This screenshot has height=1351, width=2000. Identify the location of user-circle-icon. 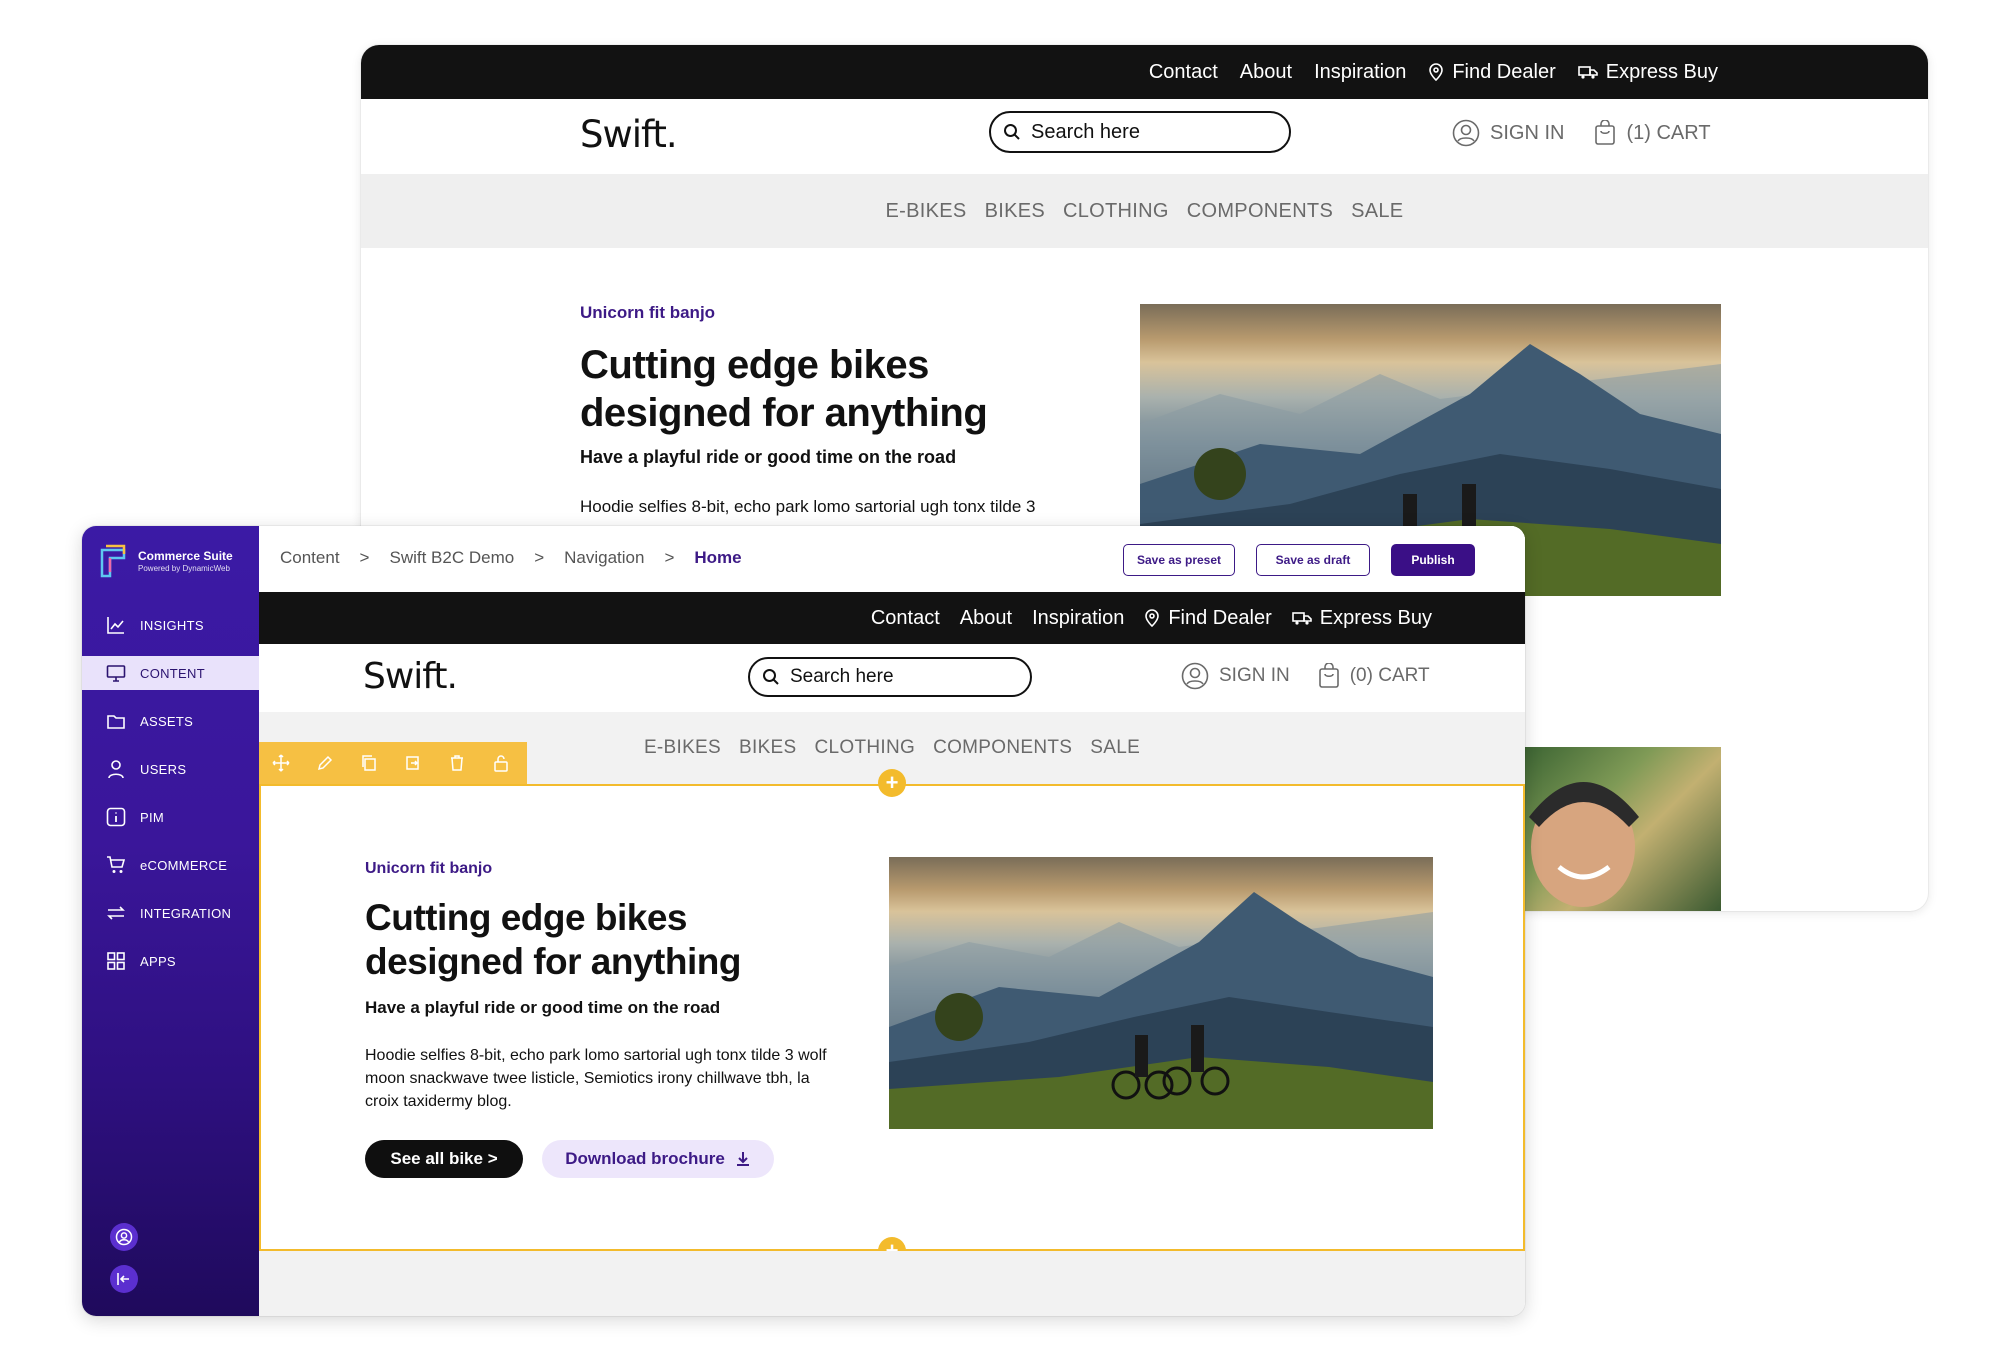
(1195, 676).